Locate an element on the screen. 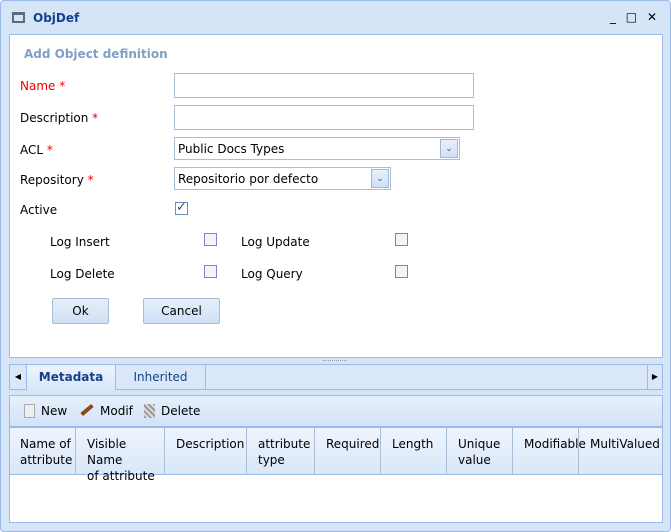  name-input is located at coordinates (324, 85).